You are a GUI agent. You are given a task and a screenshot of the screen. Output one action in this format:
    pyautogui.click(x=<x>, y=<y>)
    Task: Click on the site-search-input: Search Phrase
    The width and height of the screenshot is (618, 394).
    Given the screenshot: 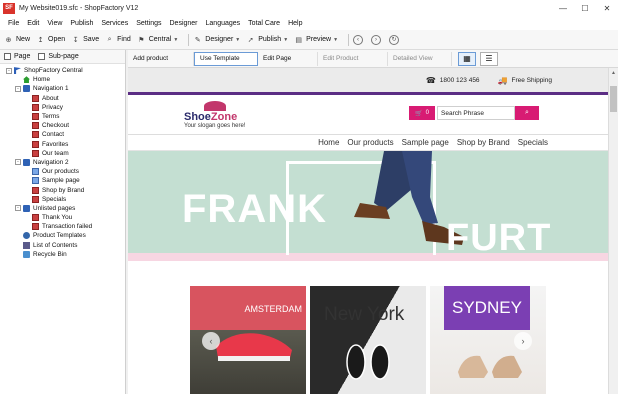 What is the action you would take?
    pyautogui.click(x=476, y=113)
    